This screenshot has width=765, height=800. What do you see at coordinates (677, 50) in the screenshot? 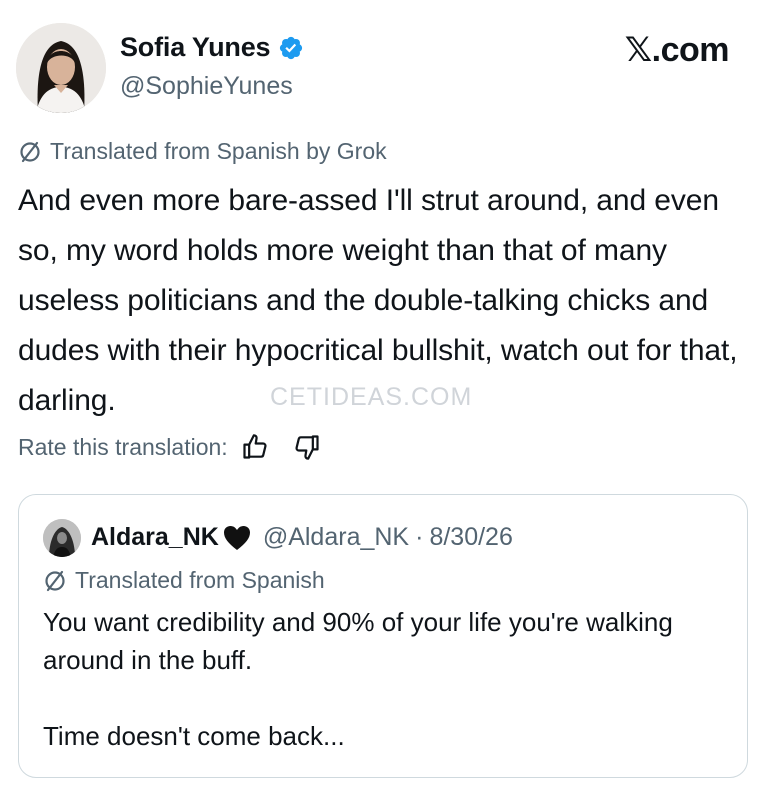
I see `brand-logo: 𝕏.com` at bounding box center [677, 50].